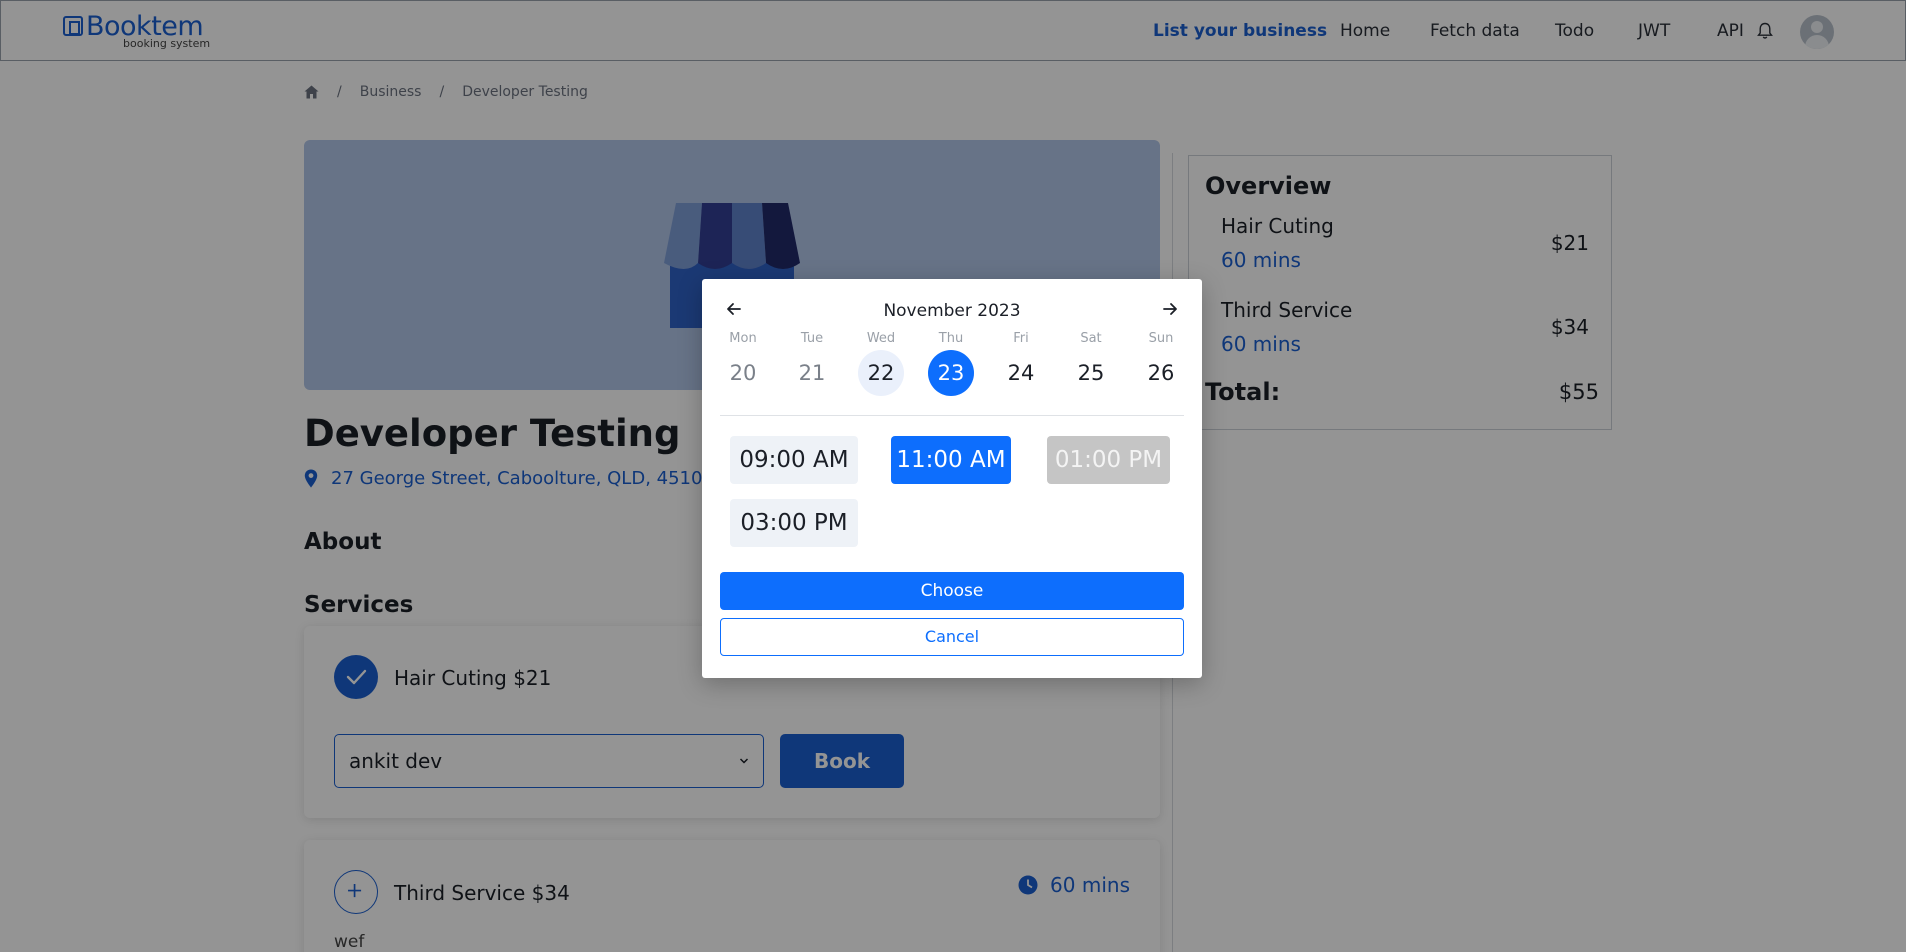  I want to click on time-slot-selected: 11:00 AM, so click(951, 460).